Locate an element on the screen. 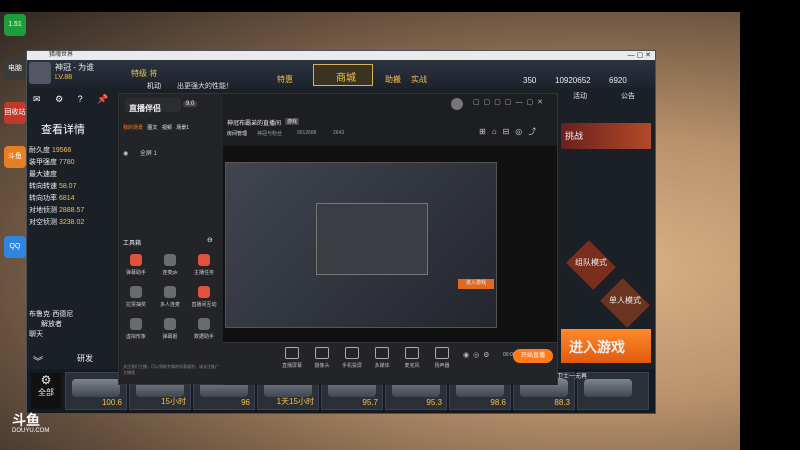 Image resolution: width=800 pixels, height=450 pixels. tool-phone: 手机投屏 is located at coordinates (352, 358).